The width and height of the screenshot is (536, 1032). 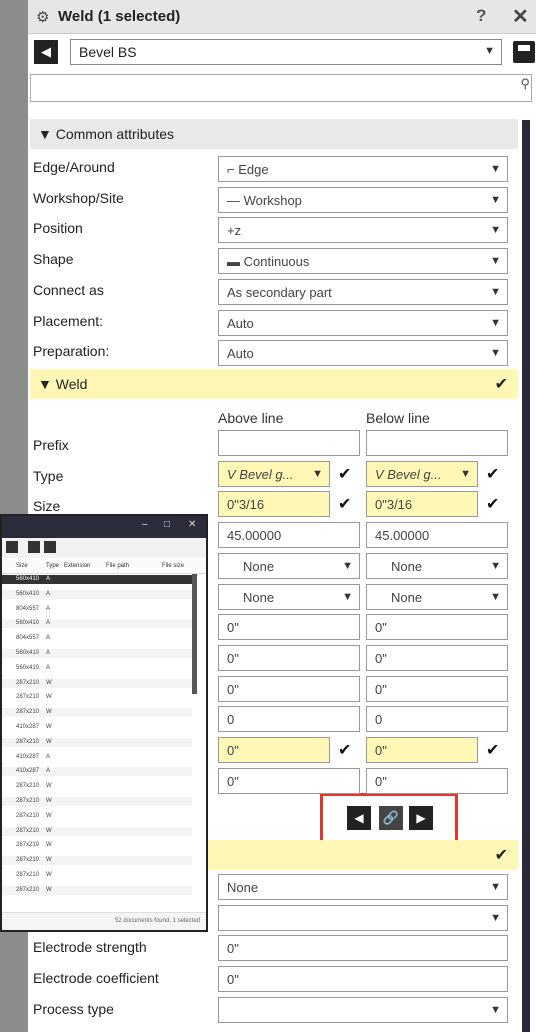 I want to click on weld-below-field, so click(x=437, y=443).